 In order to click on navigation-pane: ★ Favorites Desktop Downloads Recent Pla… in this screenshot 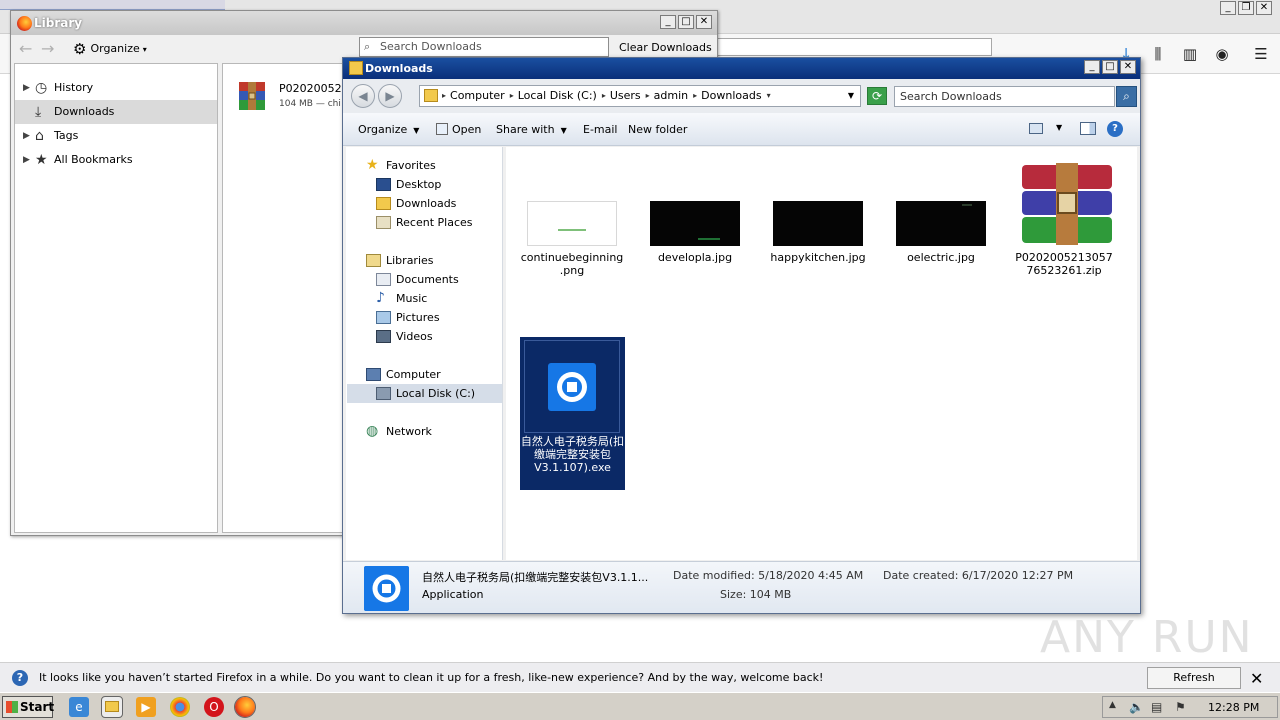, I will do `click(424, 353)`.